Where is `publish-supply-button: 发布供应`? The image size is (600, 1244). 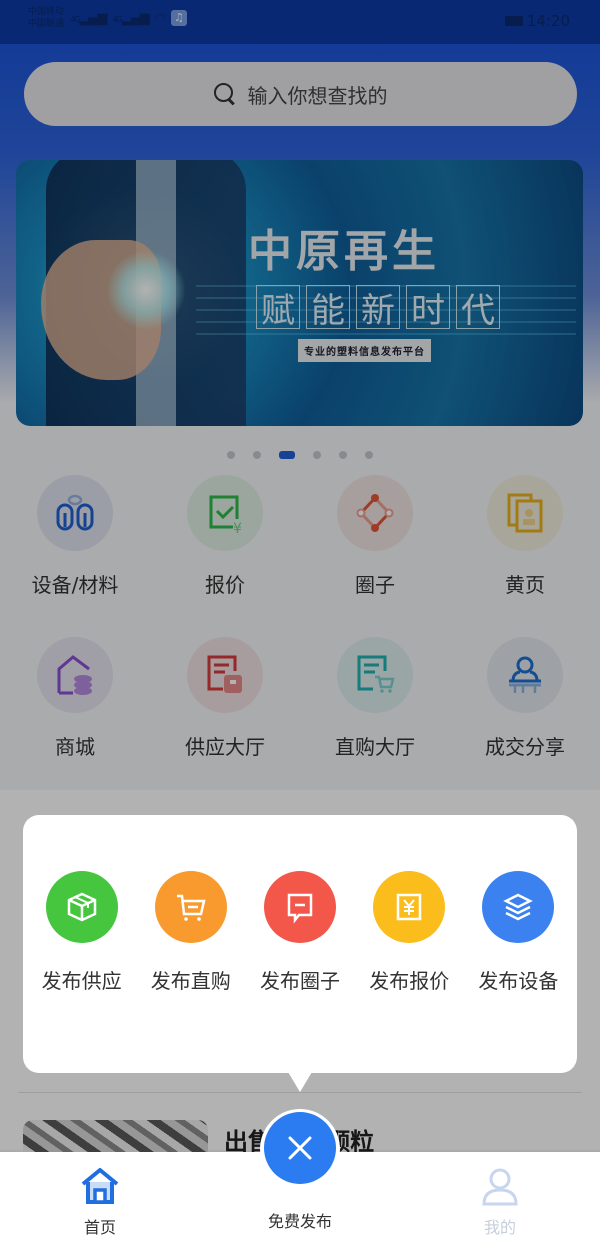
publish-supply-button: 发布供应 is located at coordinates (81, 932).